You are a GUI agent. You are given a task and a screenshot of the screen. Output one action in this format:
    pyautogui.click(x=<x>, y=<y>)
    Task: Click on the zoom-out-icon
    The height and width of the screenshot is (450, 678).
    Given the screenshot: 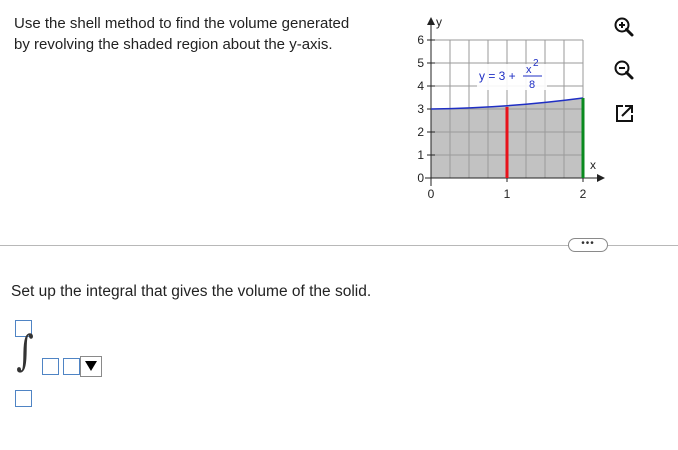 What is the action you would take?
    pyautogui.click(x=624, y=70)
    